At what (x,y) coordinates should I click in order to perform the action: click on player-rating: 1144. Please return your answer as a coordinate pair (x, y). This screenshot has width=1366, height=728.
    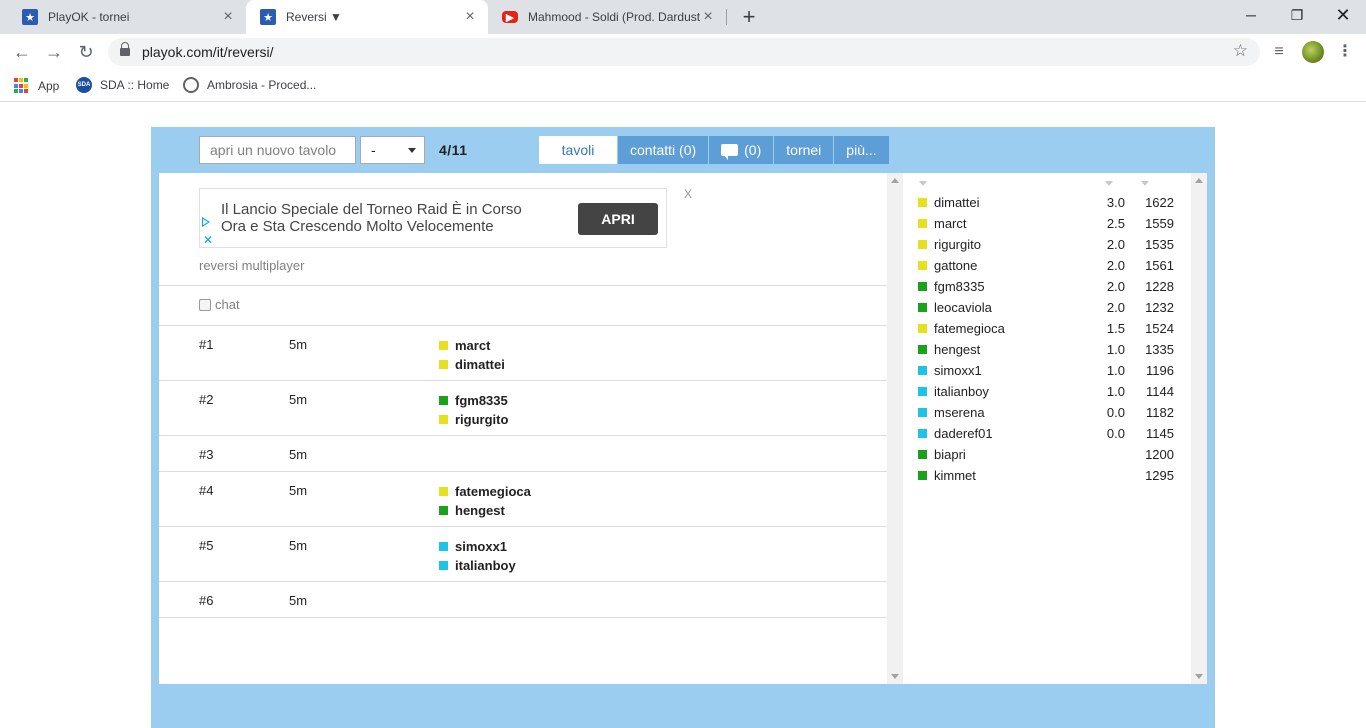
    Looking at the image, I should click on (1160, 391).